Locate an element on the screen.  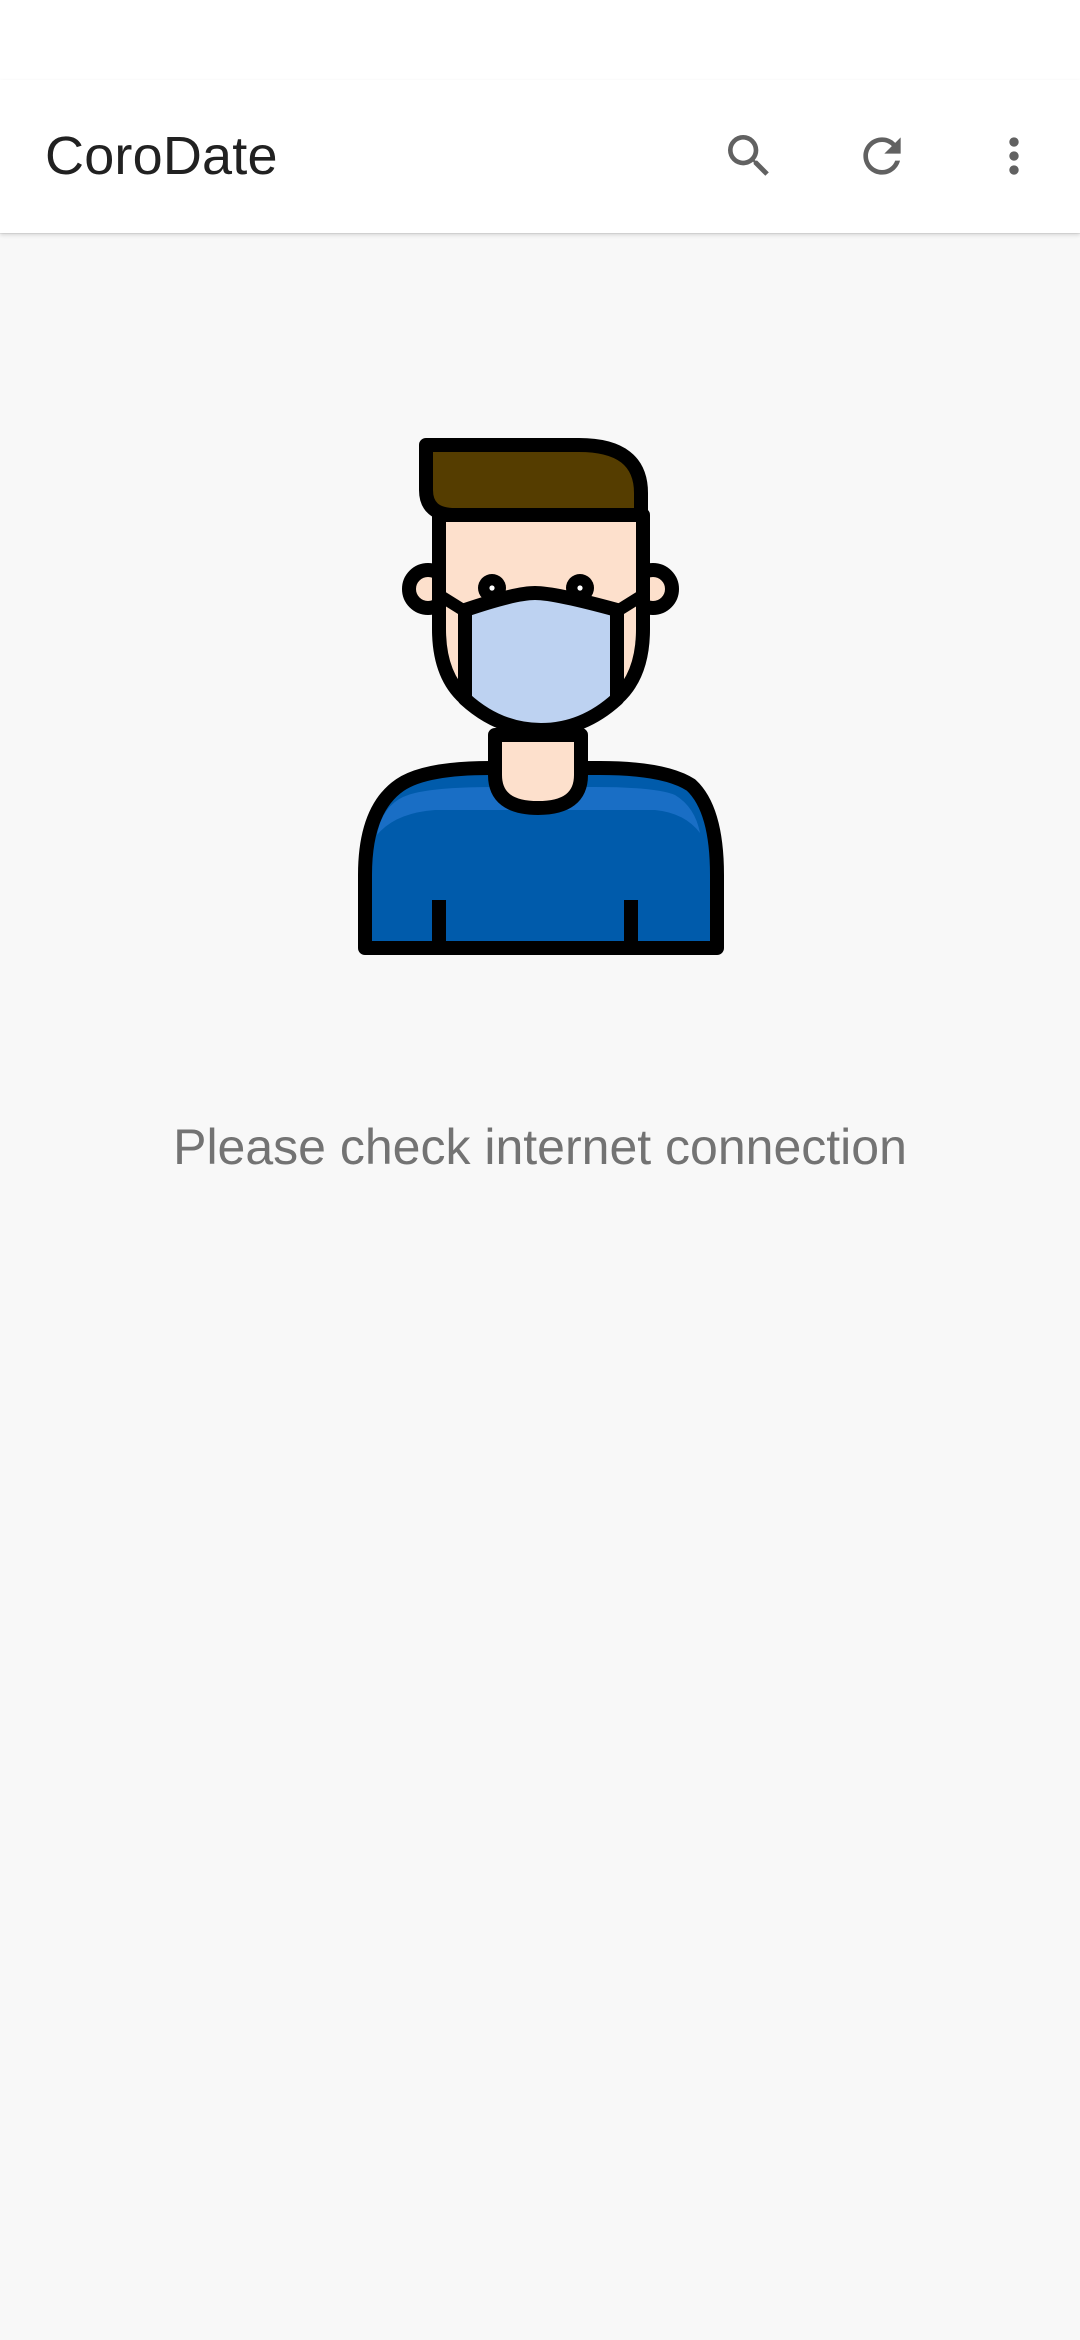
refresh-icon is located at coordinates (882, 156).